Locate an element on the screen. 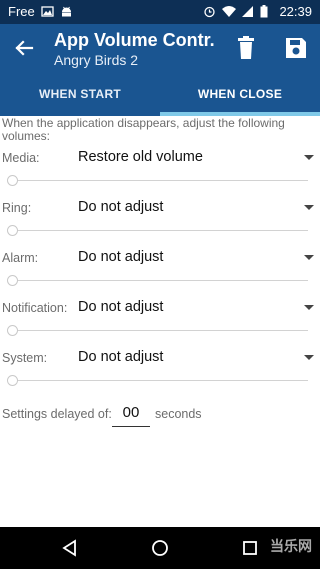 This screenshot has height=569, width=320. back-arrow-icon is located at coordinates (24, 48).